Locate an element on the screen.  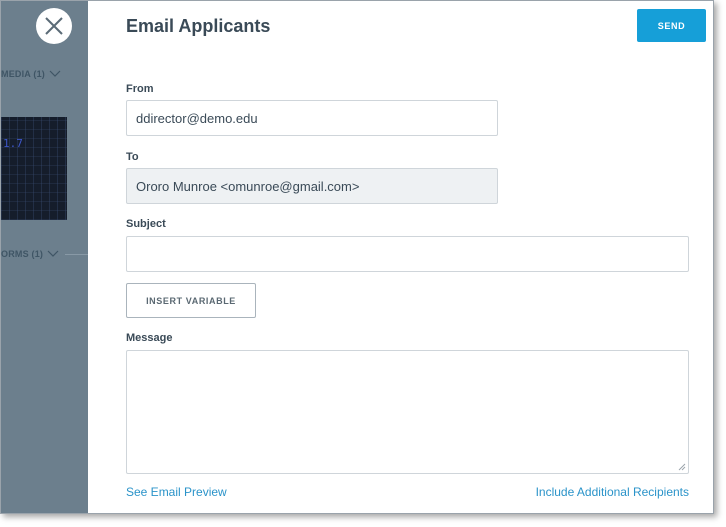
close-icon is located at coordinates (54, 26).